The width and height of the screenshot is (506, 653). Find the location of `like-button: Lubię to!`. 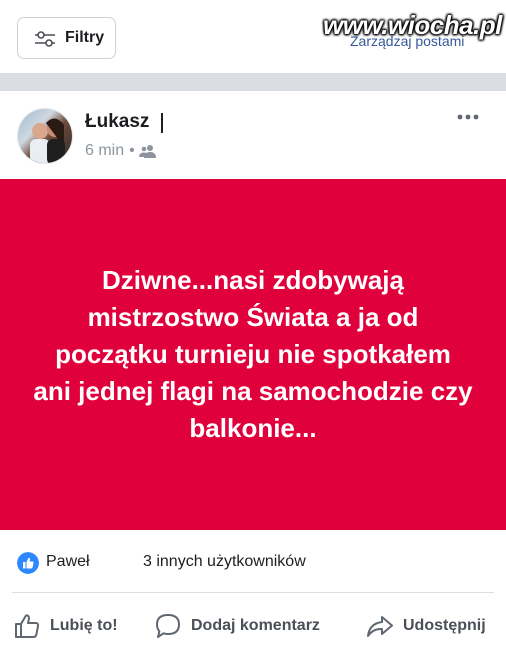

like-button: Lubię to! is located at coordinates (65, 626).